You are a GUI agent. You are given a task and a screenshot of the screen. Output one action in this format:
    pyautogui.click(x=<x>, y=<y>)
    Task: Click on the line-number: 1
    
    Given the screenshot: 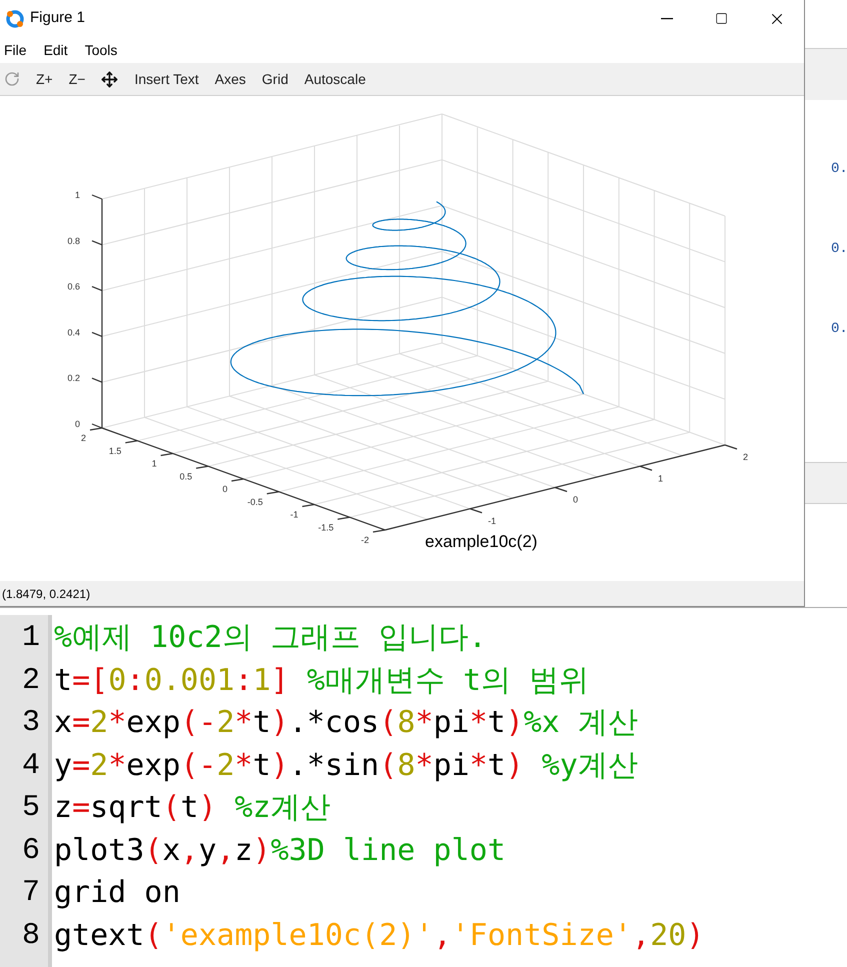 What is the action you would take?
    pyautogui.click(x=31, y=638)
    